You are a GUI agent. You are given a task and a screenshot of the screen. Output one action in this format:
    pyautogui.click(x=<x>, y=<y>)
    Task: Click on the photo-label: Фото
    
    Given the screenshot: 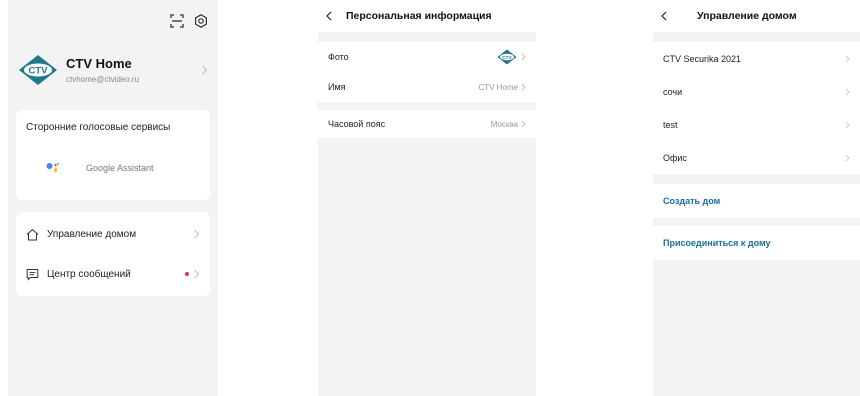 What is the action you would take?
    pyautogui.click(x=338, y=57)
    